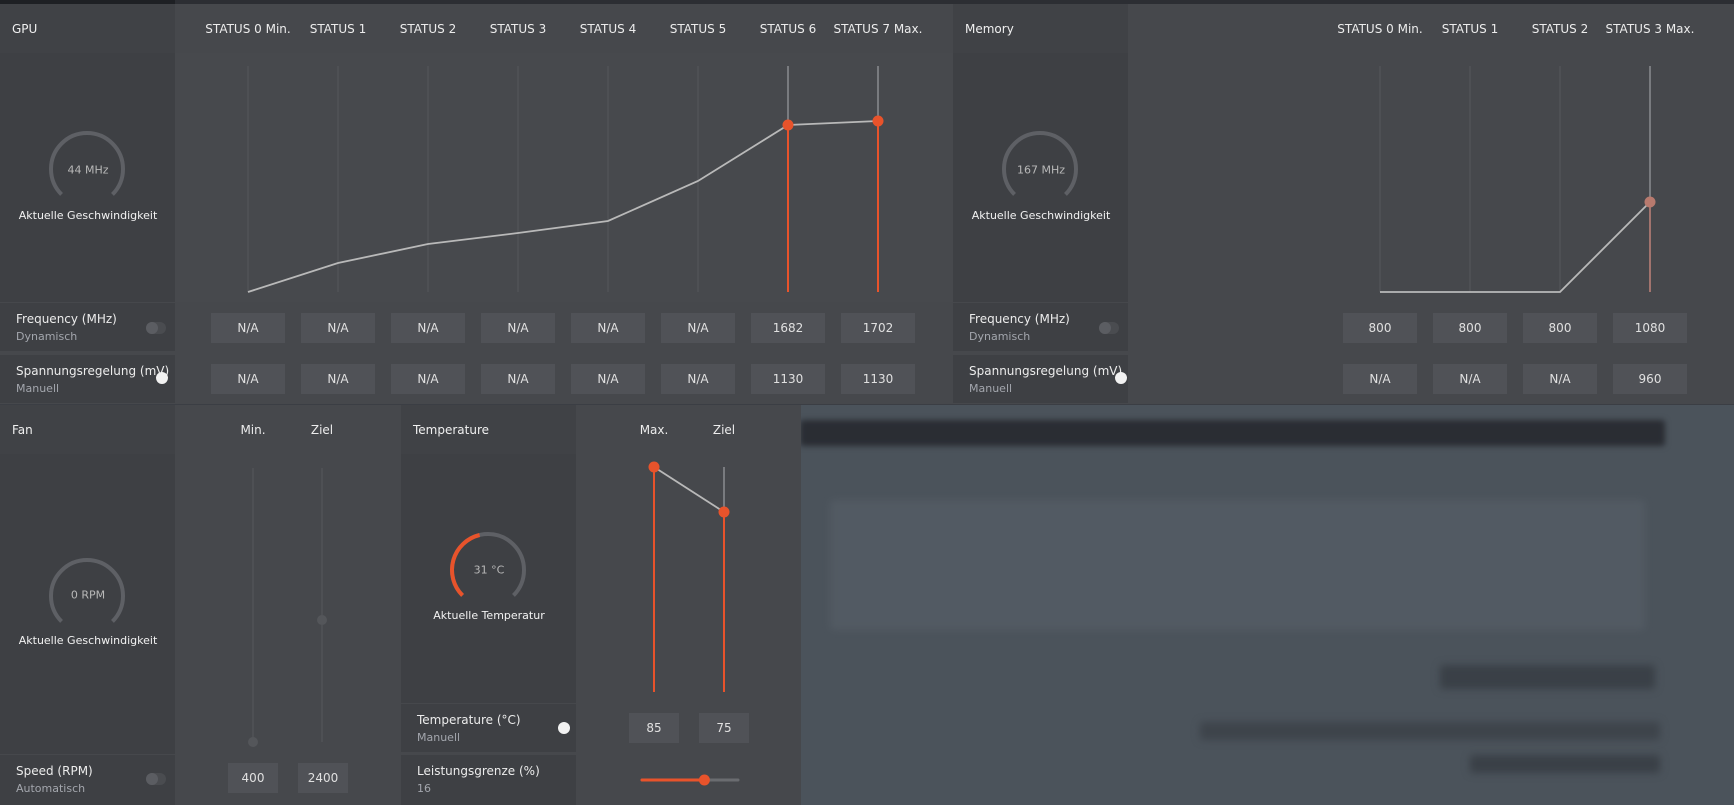  Describe the element at coordinates (1380, 379) in the screenshot. I see `memory-voltage-cell-0: N/A` at that location.